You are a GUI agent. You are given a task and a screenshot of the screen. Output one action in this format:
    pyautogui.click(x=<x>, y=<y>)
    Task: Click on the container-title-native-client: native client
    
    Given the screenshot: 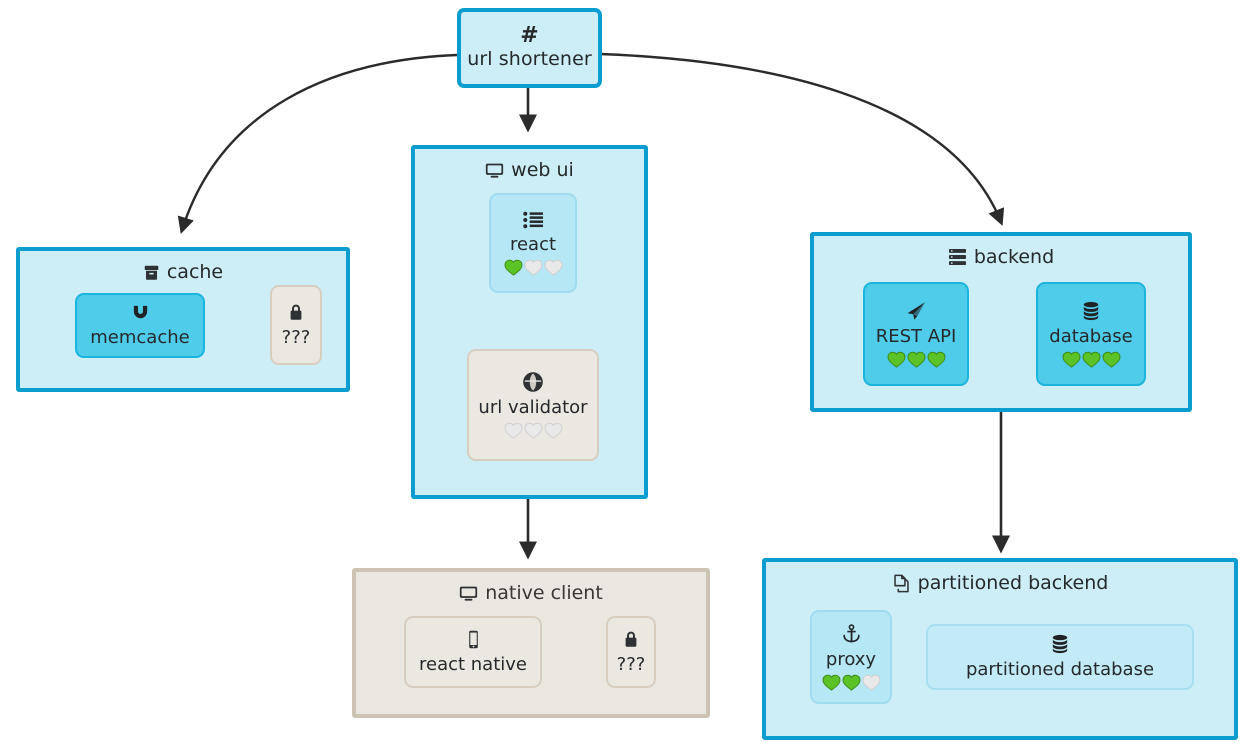 What is the action you would take?
    pyautogui.click(x=531, y=593)
    